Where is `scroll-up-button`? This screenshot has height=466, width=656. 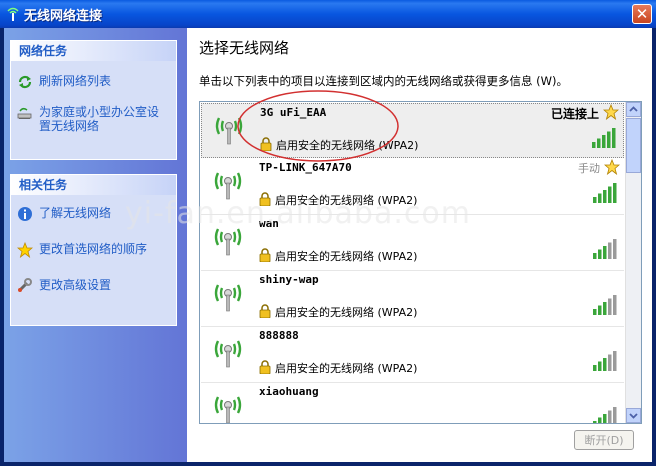
scroll-up-button is located at coordinates (633, 109).